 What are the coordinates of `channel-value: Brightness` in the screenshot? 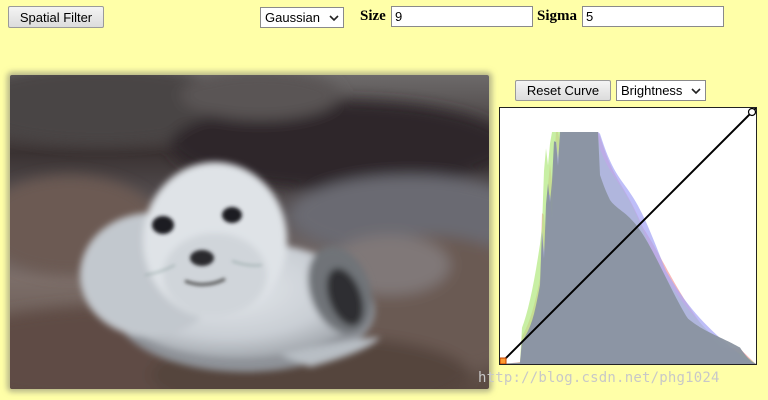 It's located at (652, 90).